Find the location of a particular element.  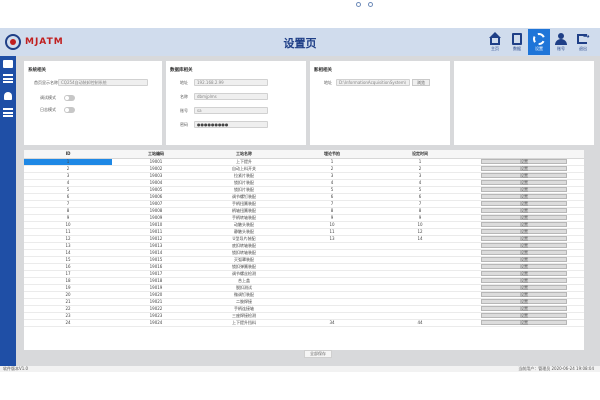

table-row: 9 19009 手柄转轴装配 9 9 设置 is located at coordinates (304, 218).